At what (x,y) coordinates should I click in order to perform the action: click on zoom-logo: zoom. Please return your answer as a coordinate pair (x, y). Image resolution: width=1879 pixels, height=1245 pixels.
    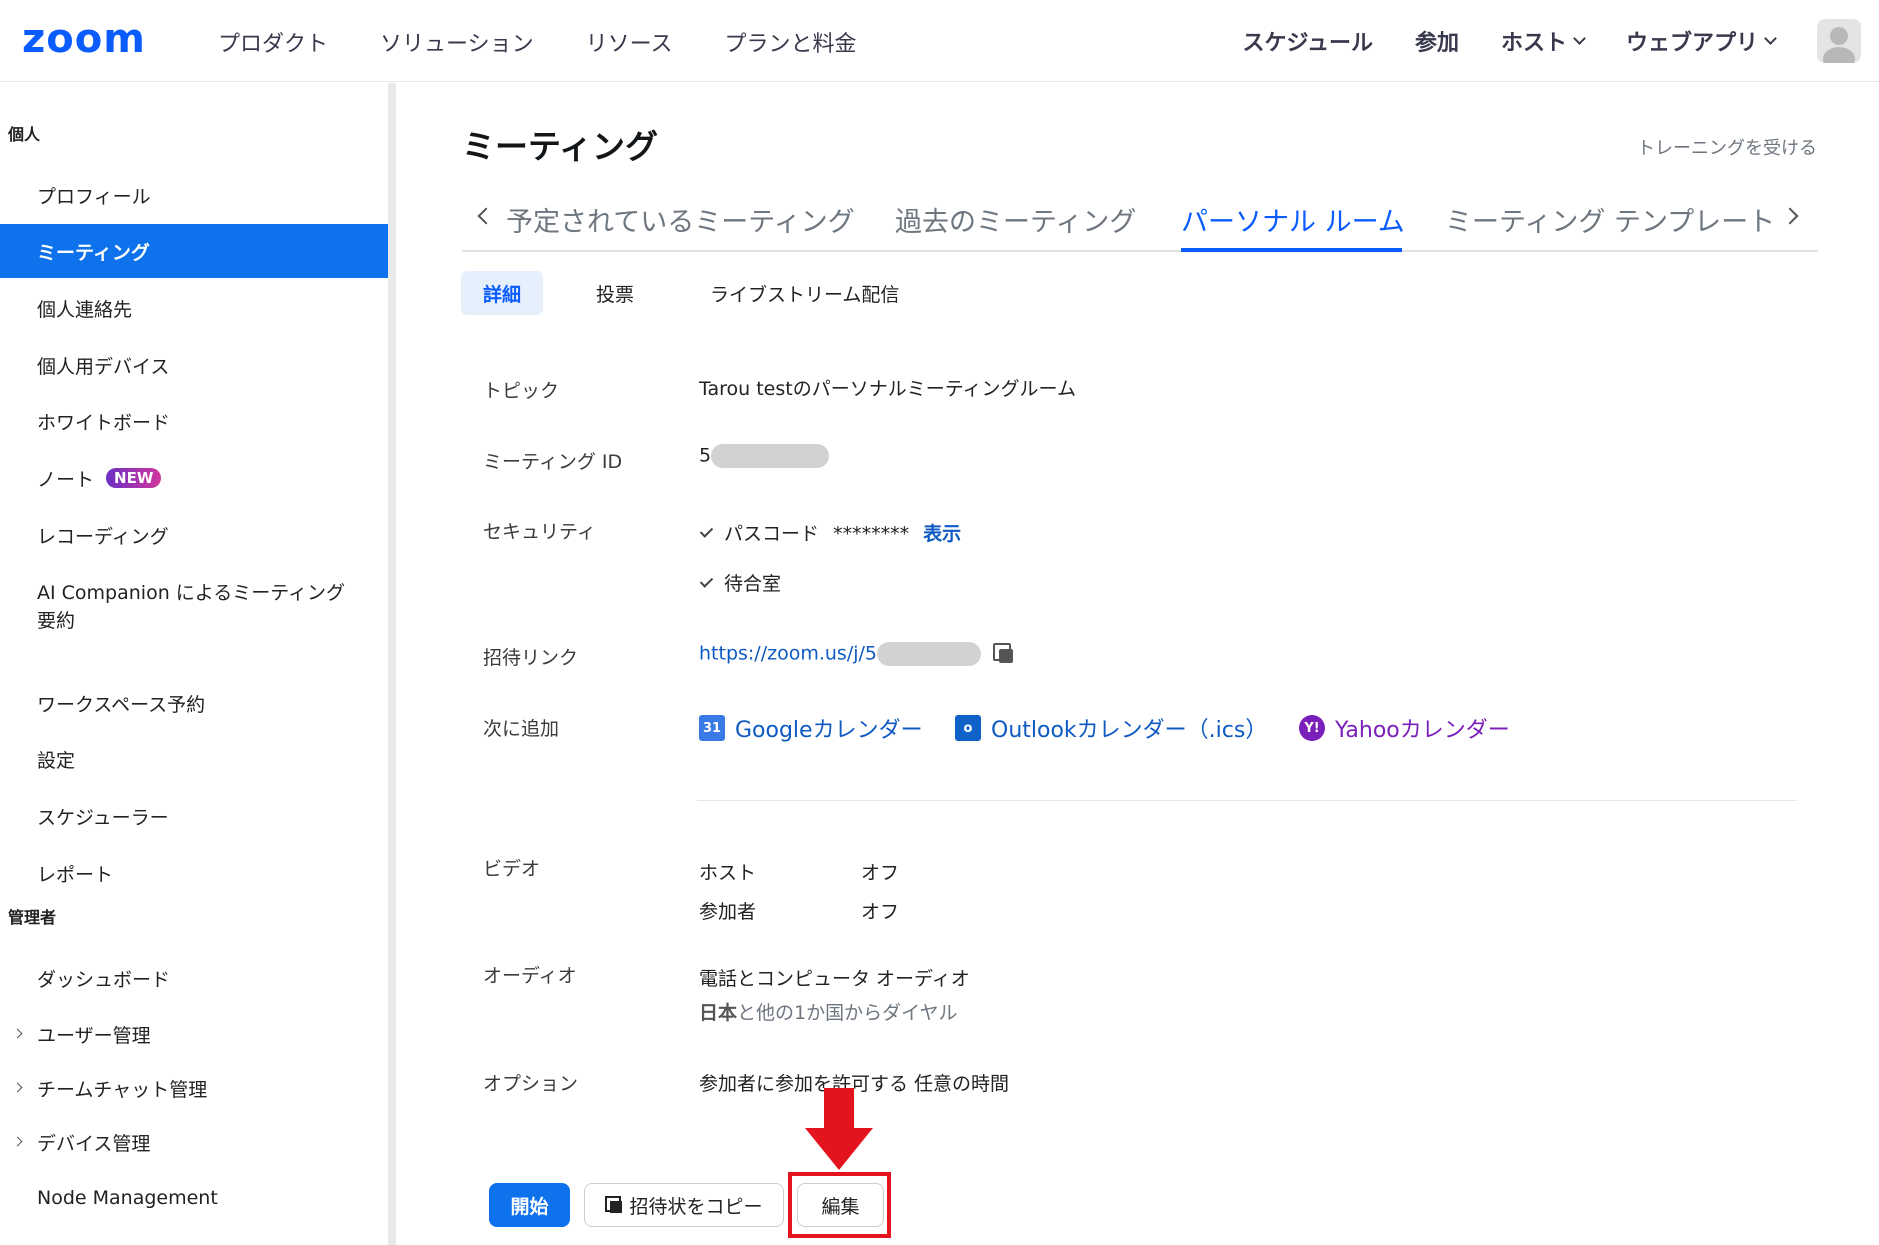
    Looking at the image, I should click on (84, 39).